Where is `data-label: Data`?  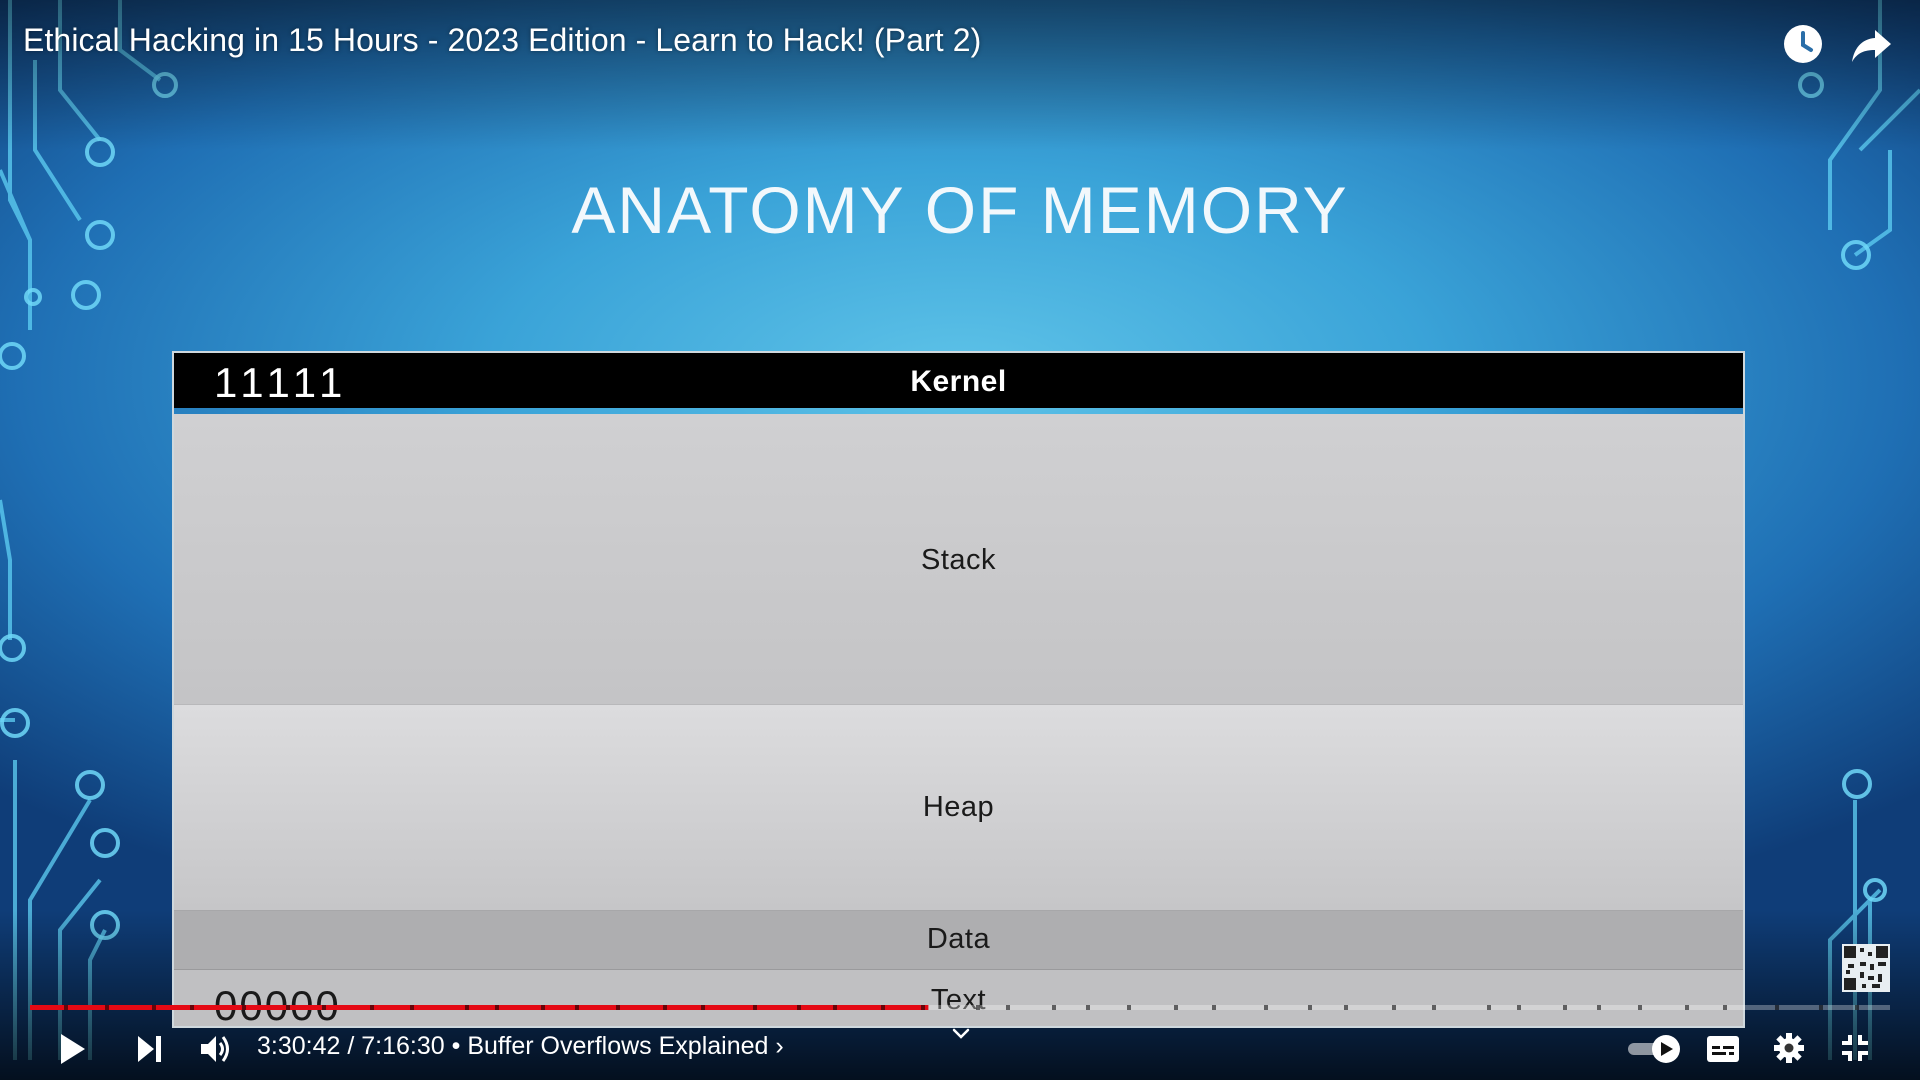 data-label: Data is located at coordinates (958, 939).